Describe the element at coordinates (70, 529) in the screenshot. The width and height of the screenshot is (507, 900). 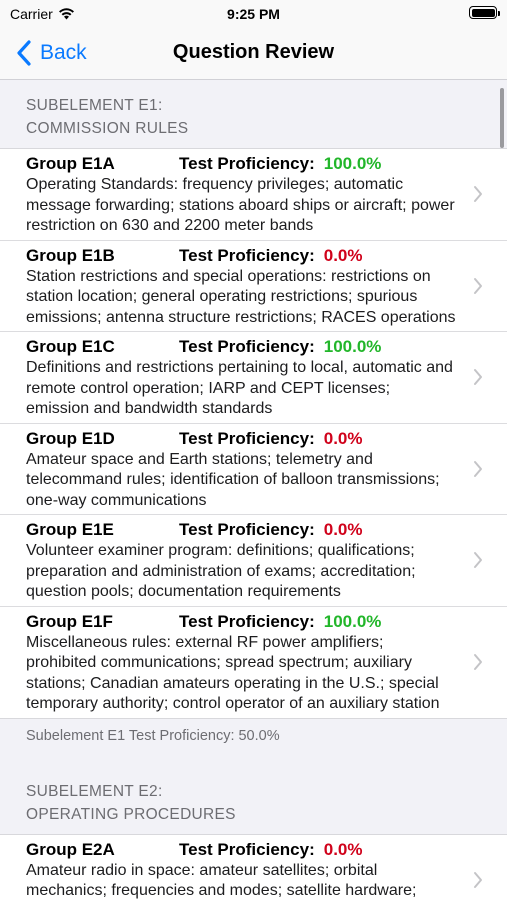
I see `group-name: Group E1E` at that location.